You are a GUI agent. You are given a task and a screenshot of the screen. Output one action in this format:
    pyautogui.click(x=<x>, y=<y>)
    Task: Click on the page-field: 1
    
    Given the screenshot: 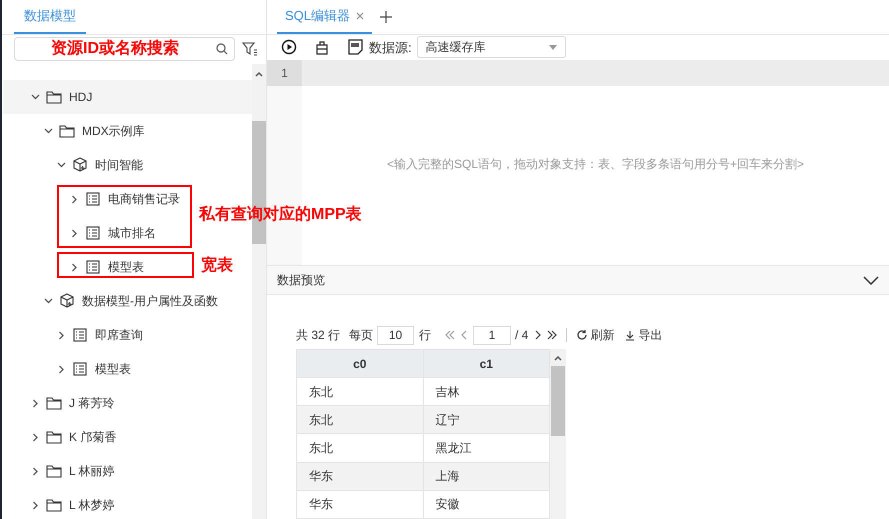 What is the action you would take?
    pyautogui.click(x=492, y=335)
    